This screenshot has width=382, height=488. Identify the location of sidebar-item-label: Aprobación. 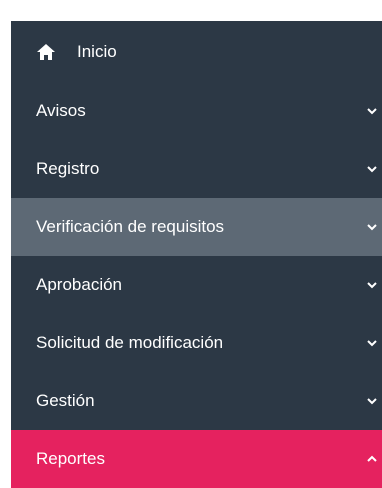
(79, 284).